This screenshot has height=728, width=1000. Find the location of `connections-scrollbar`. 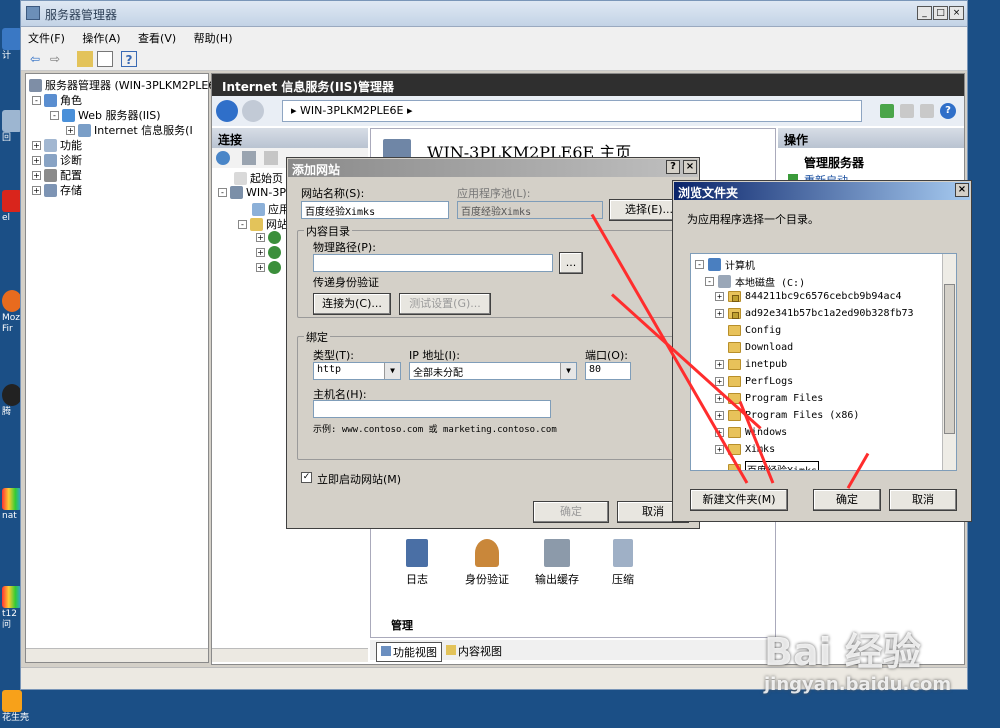

connections-scrollbar is located at coordinates (290, 655).